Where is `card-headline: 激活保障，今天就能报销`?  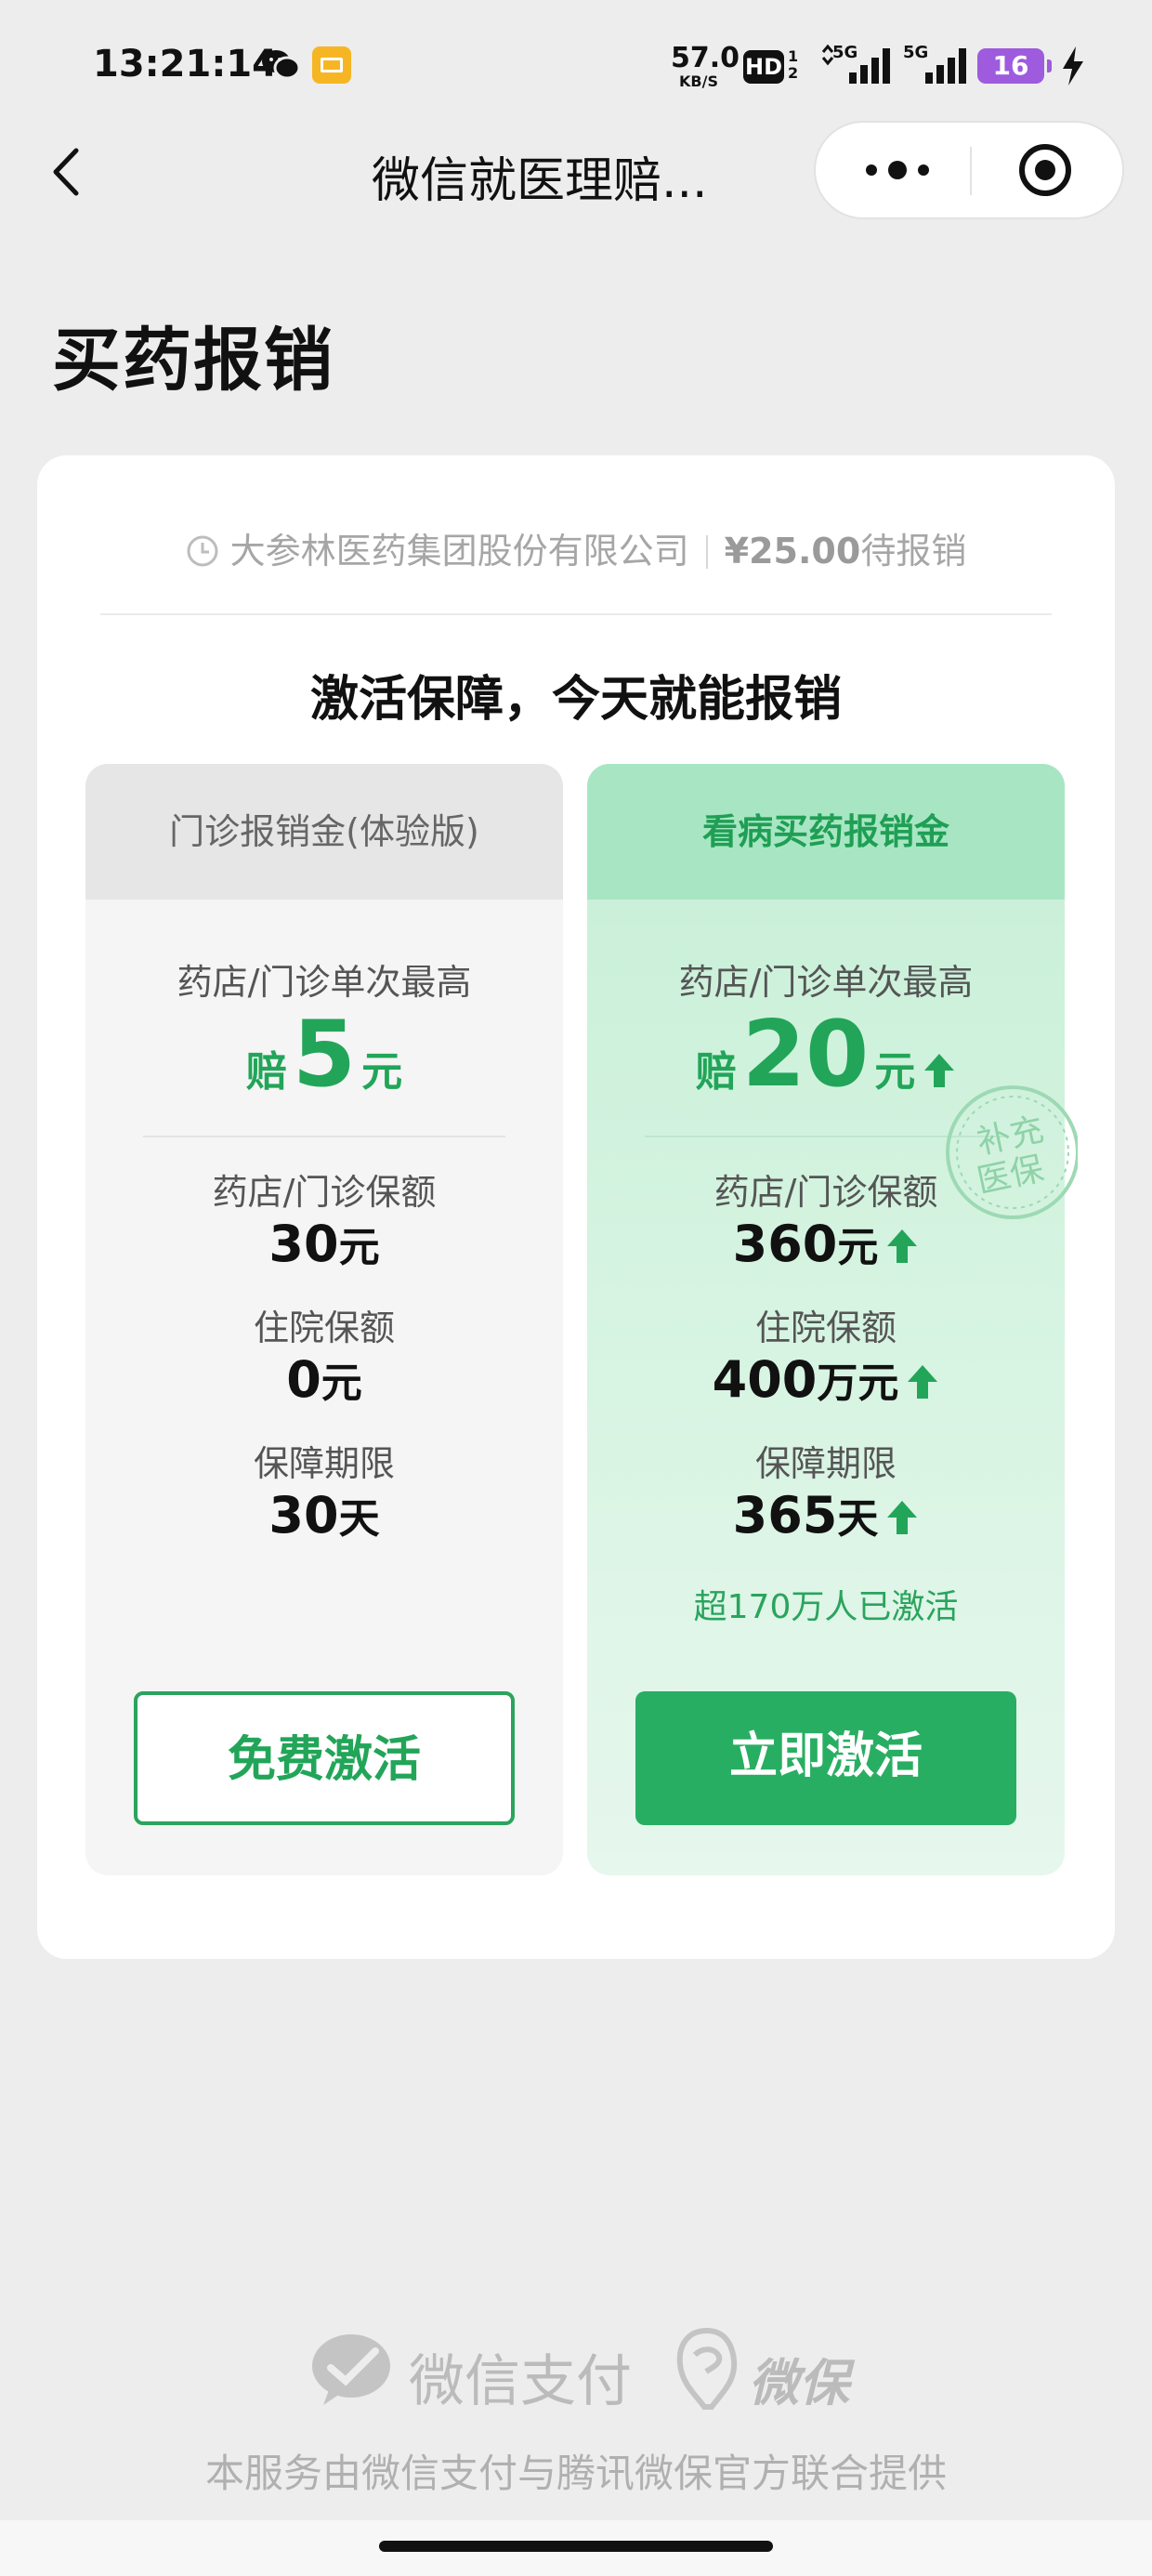 card-headline: 激活保障，今天就能报销 is located at coordinates (575, 700).